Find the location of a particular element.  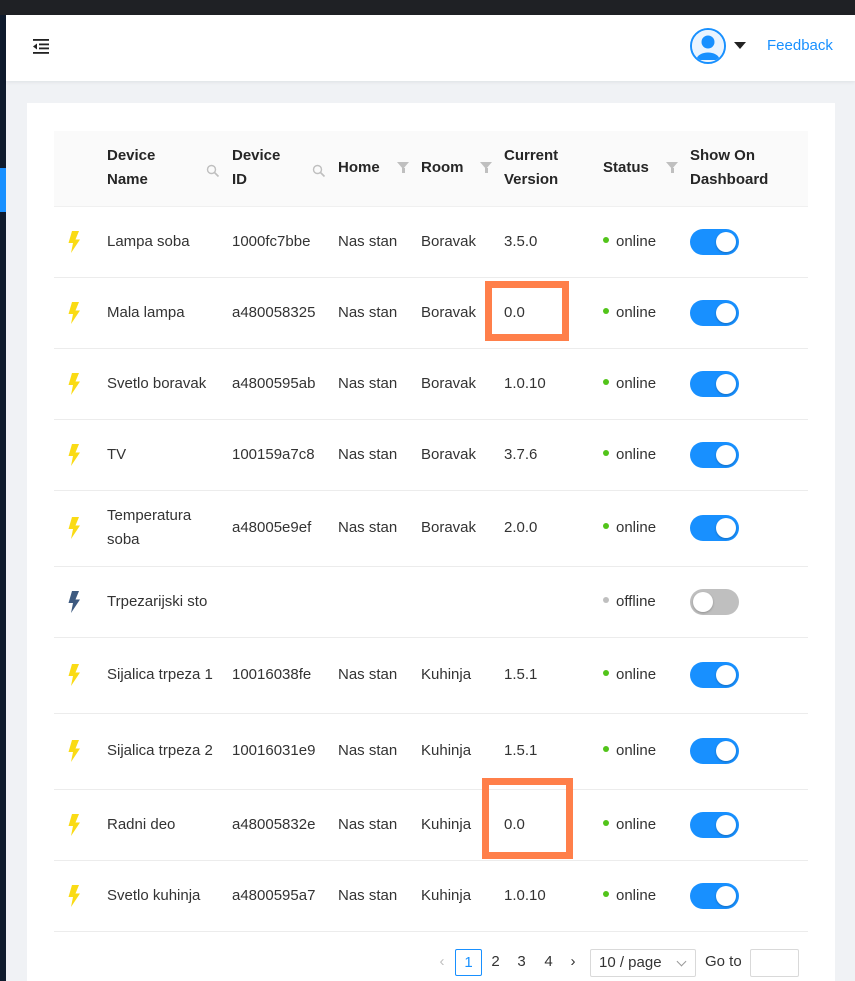

device-name-cell: Lampa soba is located at coordinates (169, 242).